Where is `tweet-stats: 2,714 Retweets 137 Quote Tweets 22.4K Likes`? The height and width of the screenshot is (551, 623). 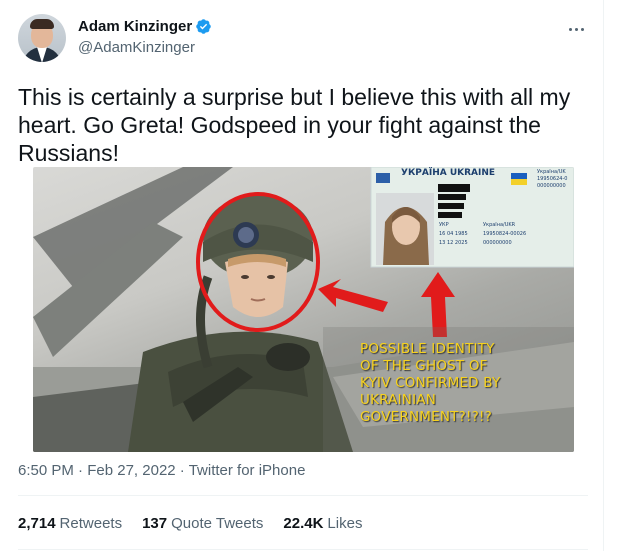 tweet-stats: 2,714 Retweets 137 Quote Tweets 22.4K Likes is located at coordinates (200, 523).